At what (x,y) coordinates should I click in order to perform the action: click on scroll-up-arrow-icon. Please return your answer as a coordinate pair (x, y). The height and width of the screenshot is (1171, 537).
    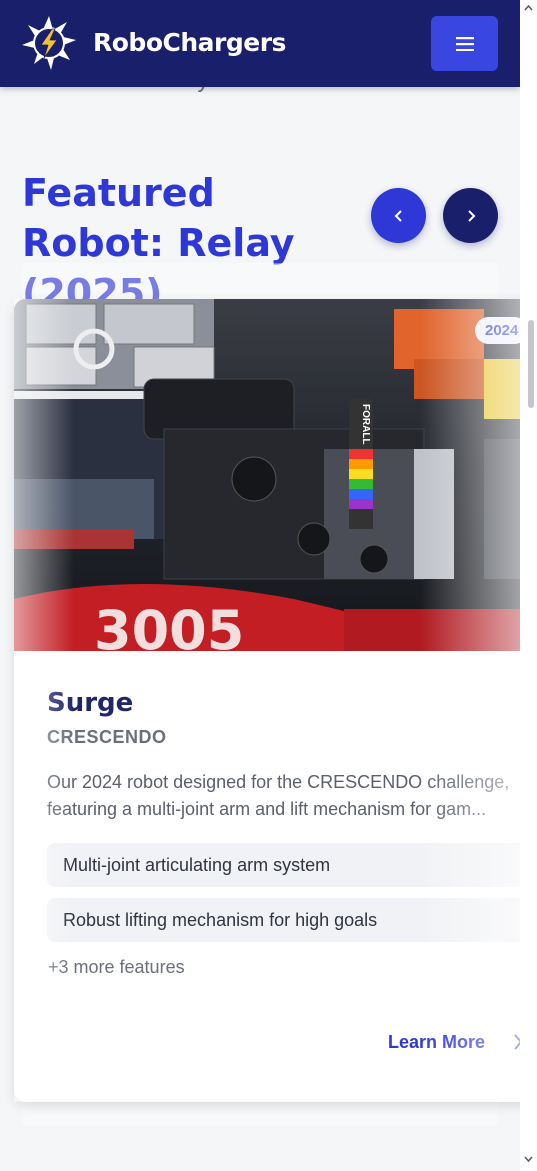
    Looking at the image, I should click on (528, 8).